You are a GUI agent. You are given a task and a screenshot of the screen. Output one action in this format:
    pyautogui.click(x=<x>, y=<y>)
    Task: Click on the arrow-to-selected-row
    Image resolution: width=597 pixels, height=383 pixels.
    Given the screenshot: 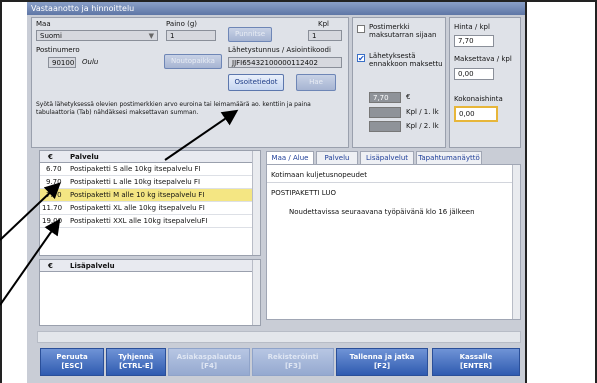 What is the action you would take?
    pyautogui.click(x=30, y=211)
    